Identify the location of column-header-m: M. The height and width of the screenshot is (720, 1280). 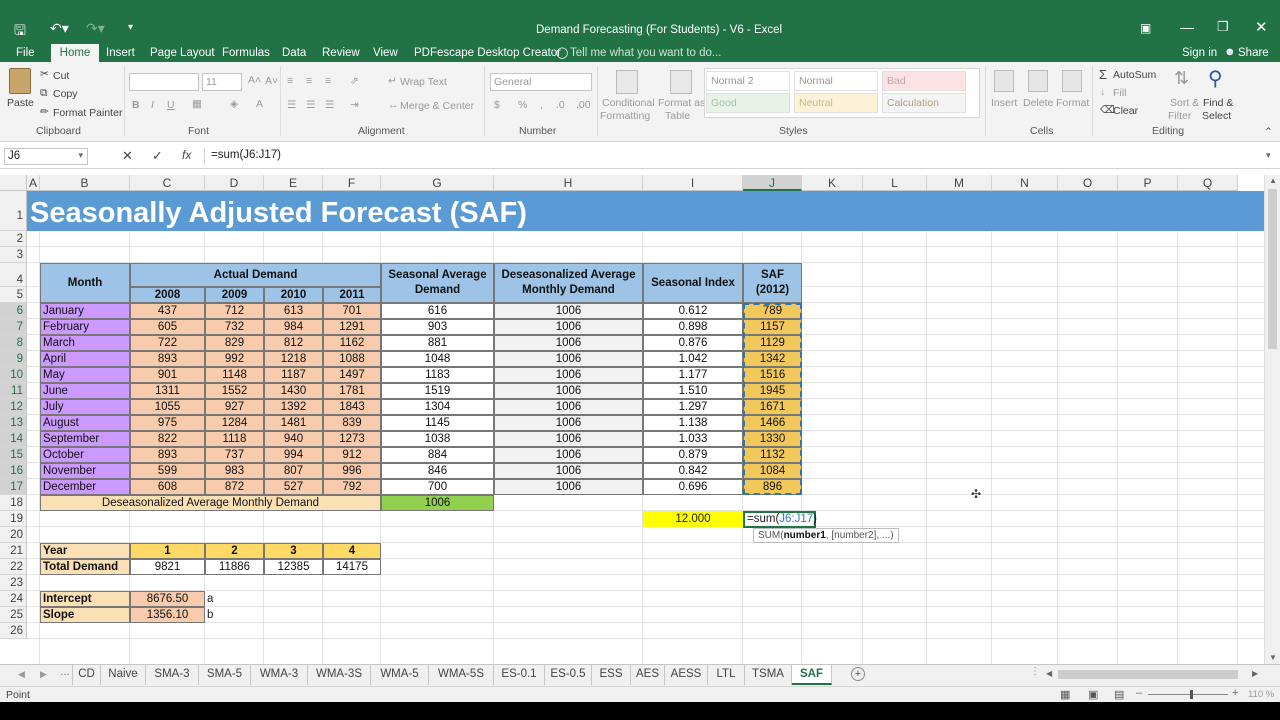
(959, 183).